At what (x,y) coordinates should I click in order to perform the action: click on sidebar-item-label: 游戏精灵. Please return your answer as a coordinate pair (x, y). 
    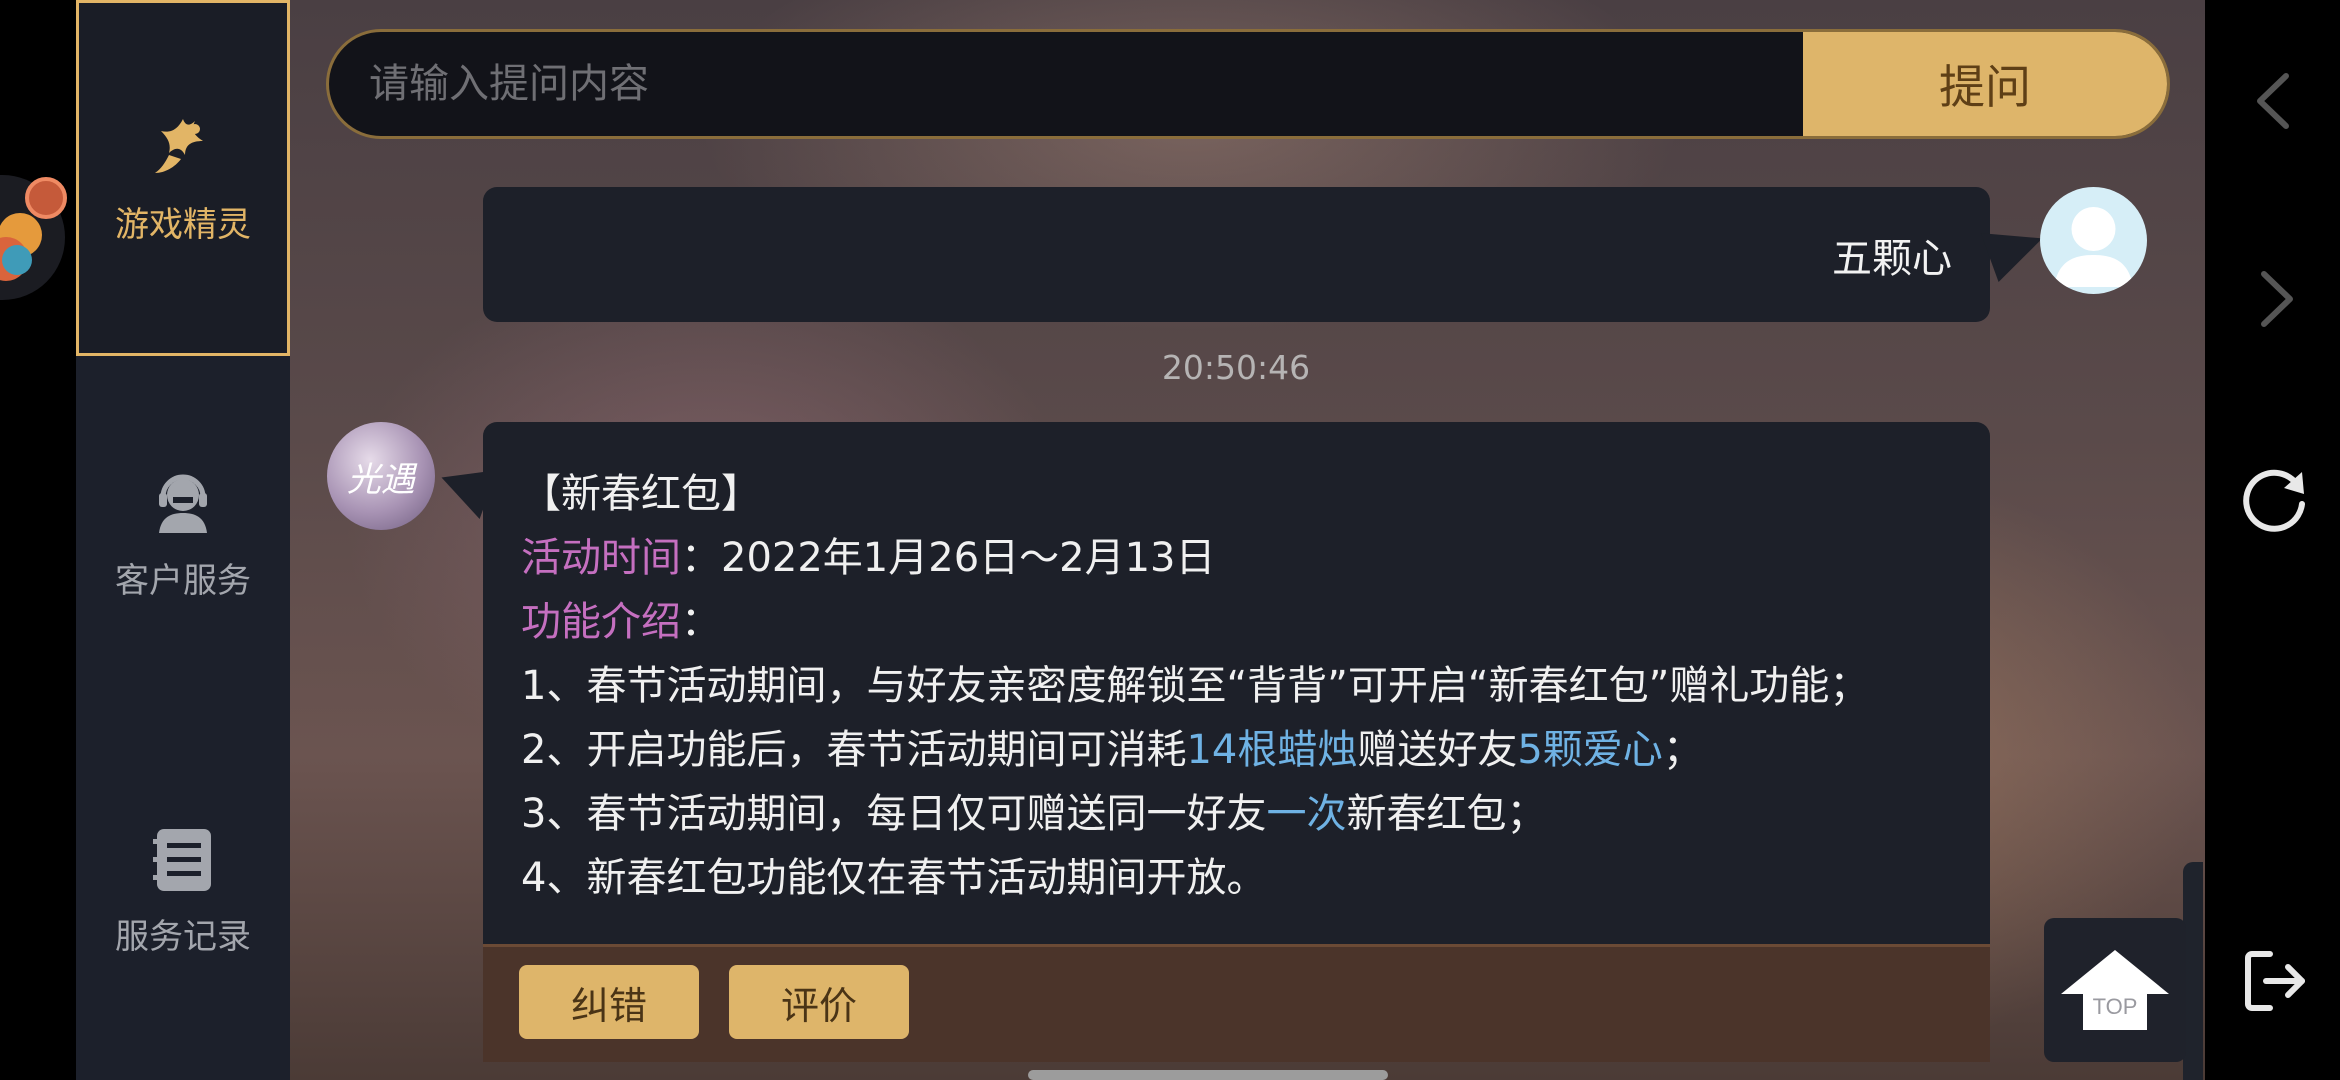
    Looking at the image, I should click on (183, 224).